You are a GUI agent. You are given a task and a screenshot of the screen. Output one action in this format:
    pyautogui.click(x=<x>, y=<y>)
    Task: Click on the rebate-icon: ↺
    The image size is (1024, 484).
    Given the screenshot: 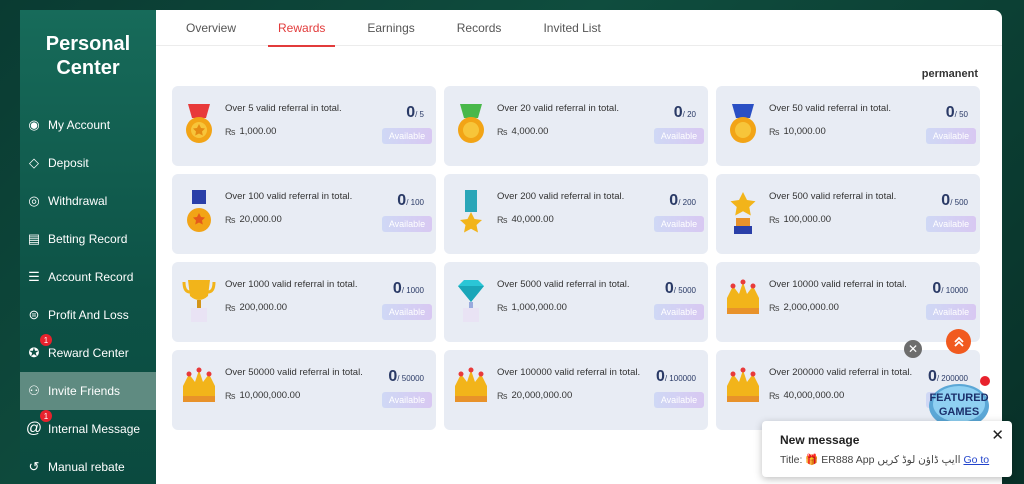 What is the action you would take?
    pyautogui.click(x=34, y=466)
    